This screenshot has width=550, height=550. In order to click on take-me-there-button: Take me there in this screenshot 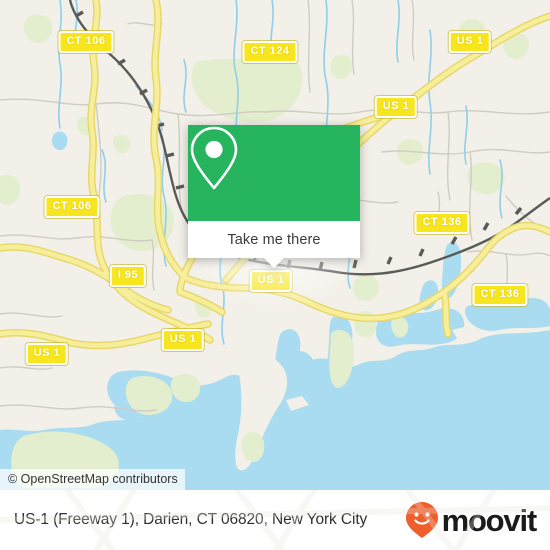, I will do `click(274, 244)`.